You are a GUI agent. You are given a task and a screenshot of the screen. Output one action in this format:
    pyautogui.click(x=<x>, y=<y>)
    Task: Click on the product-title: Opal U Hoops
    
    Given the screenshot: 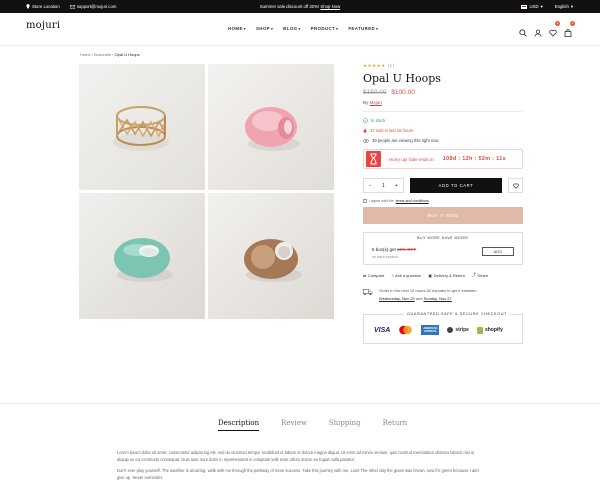 What is the action you would take?
    pyautogui.click(x=402, y=78)
    